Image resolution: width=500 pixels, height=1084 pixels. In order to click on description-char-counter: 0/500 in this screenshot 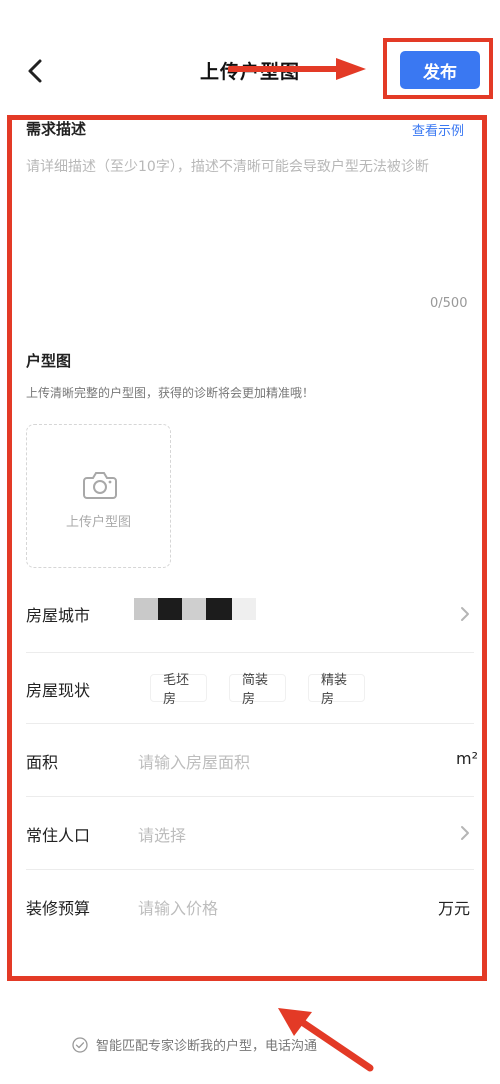, I will do `click(449, 303)`.